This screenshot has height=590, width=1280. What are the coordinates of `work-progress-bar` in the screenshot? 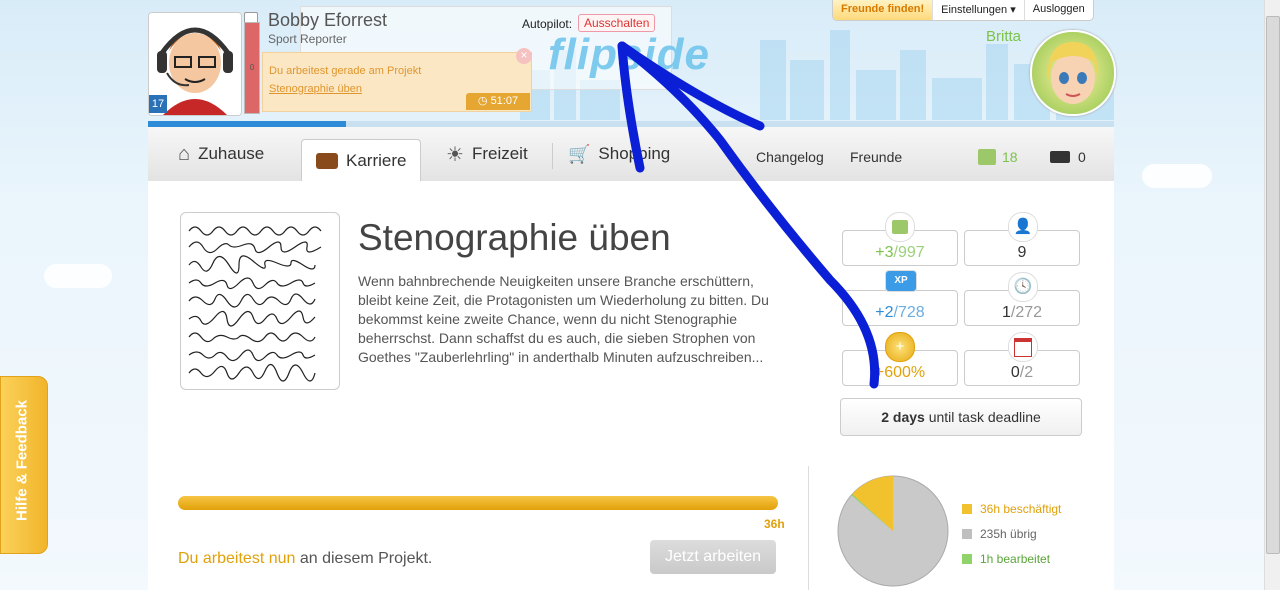 It's located at (478, 503).